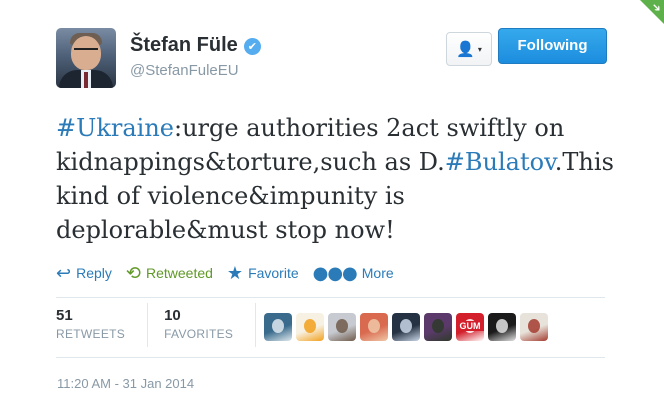 Image resolution: width=664 pixels, height=413 pixels. I want to click on avatar-glasses, so click(86, 50).